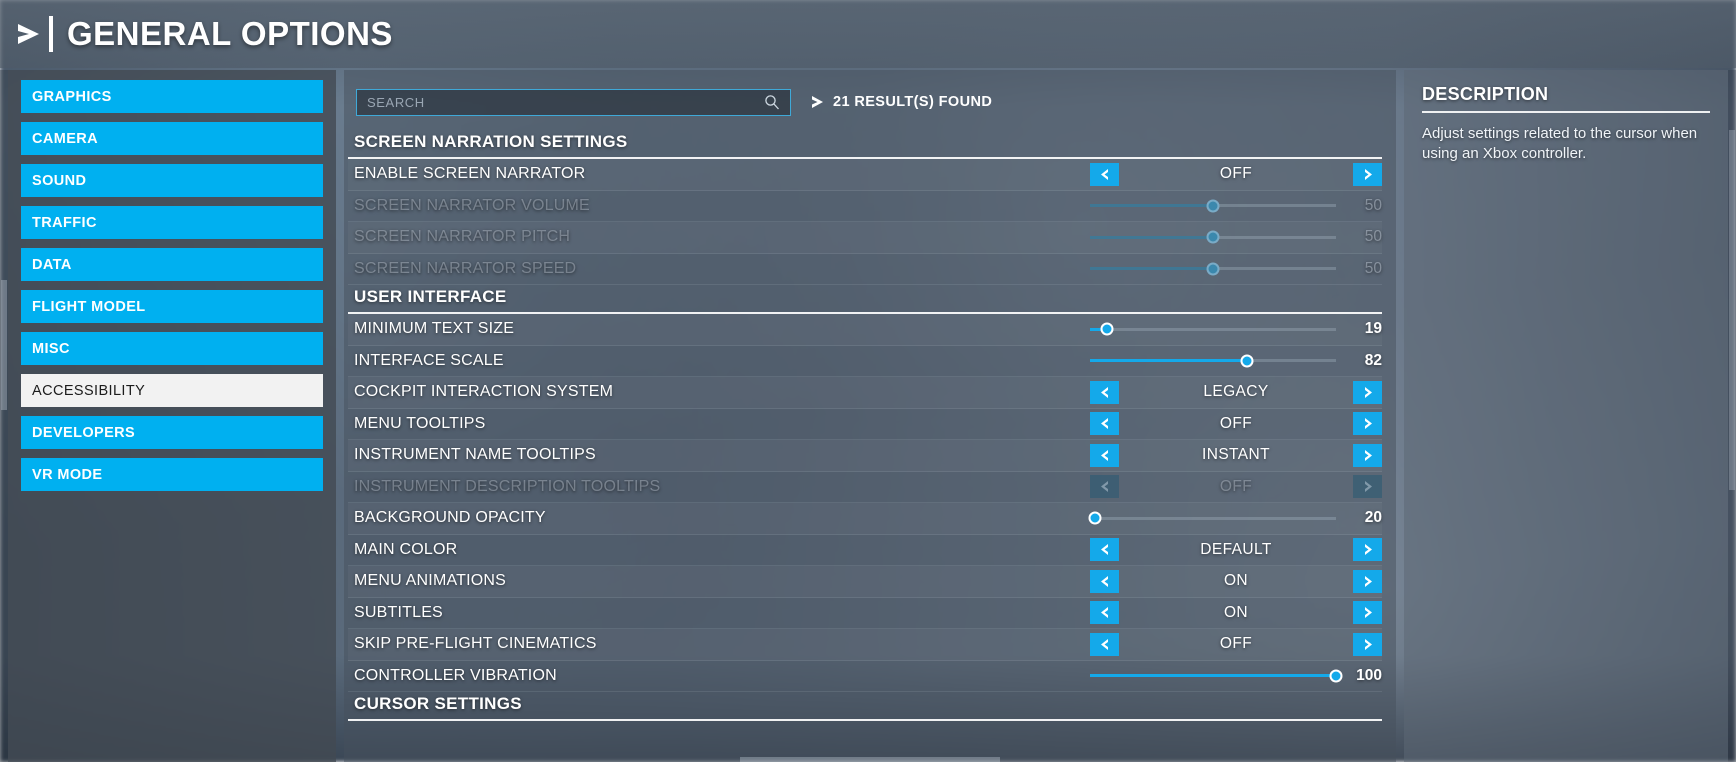  Describe the element at coordinates (172, 306) in the screenshot. I see `sidebar-item-flight-model: FLIGHT MODEL` at that location.